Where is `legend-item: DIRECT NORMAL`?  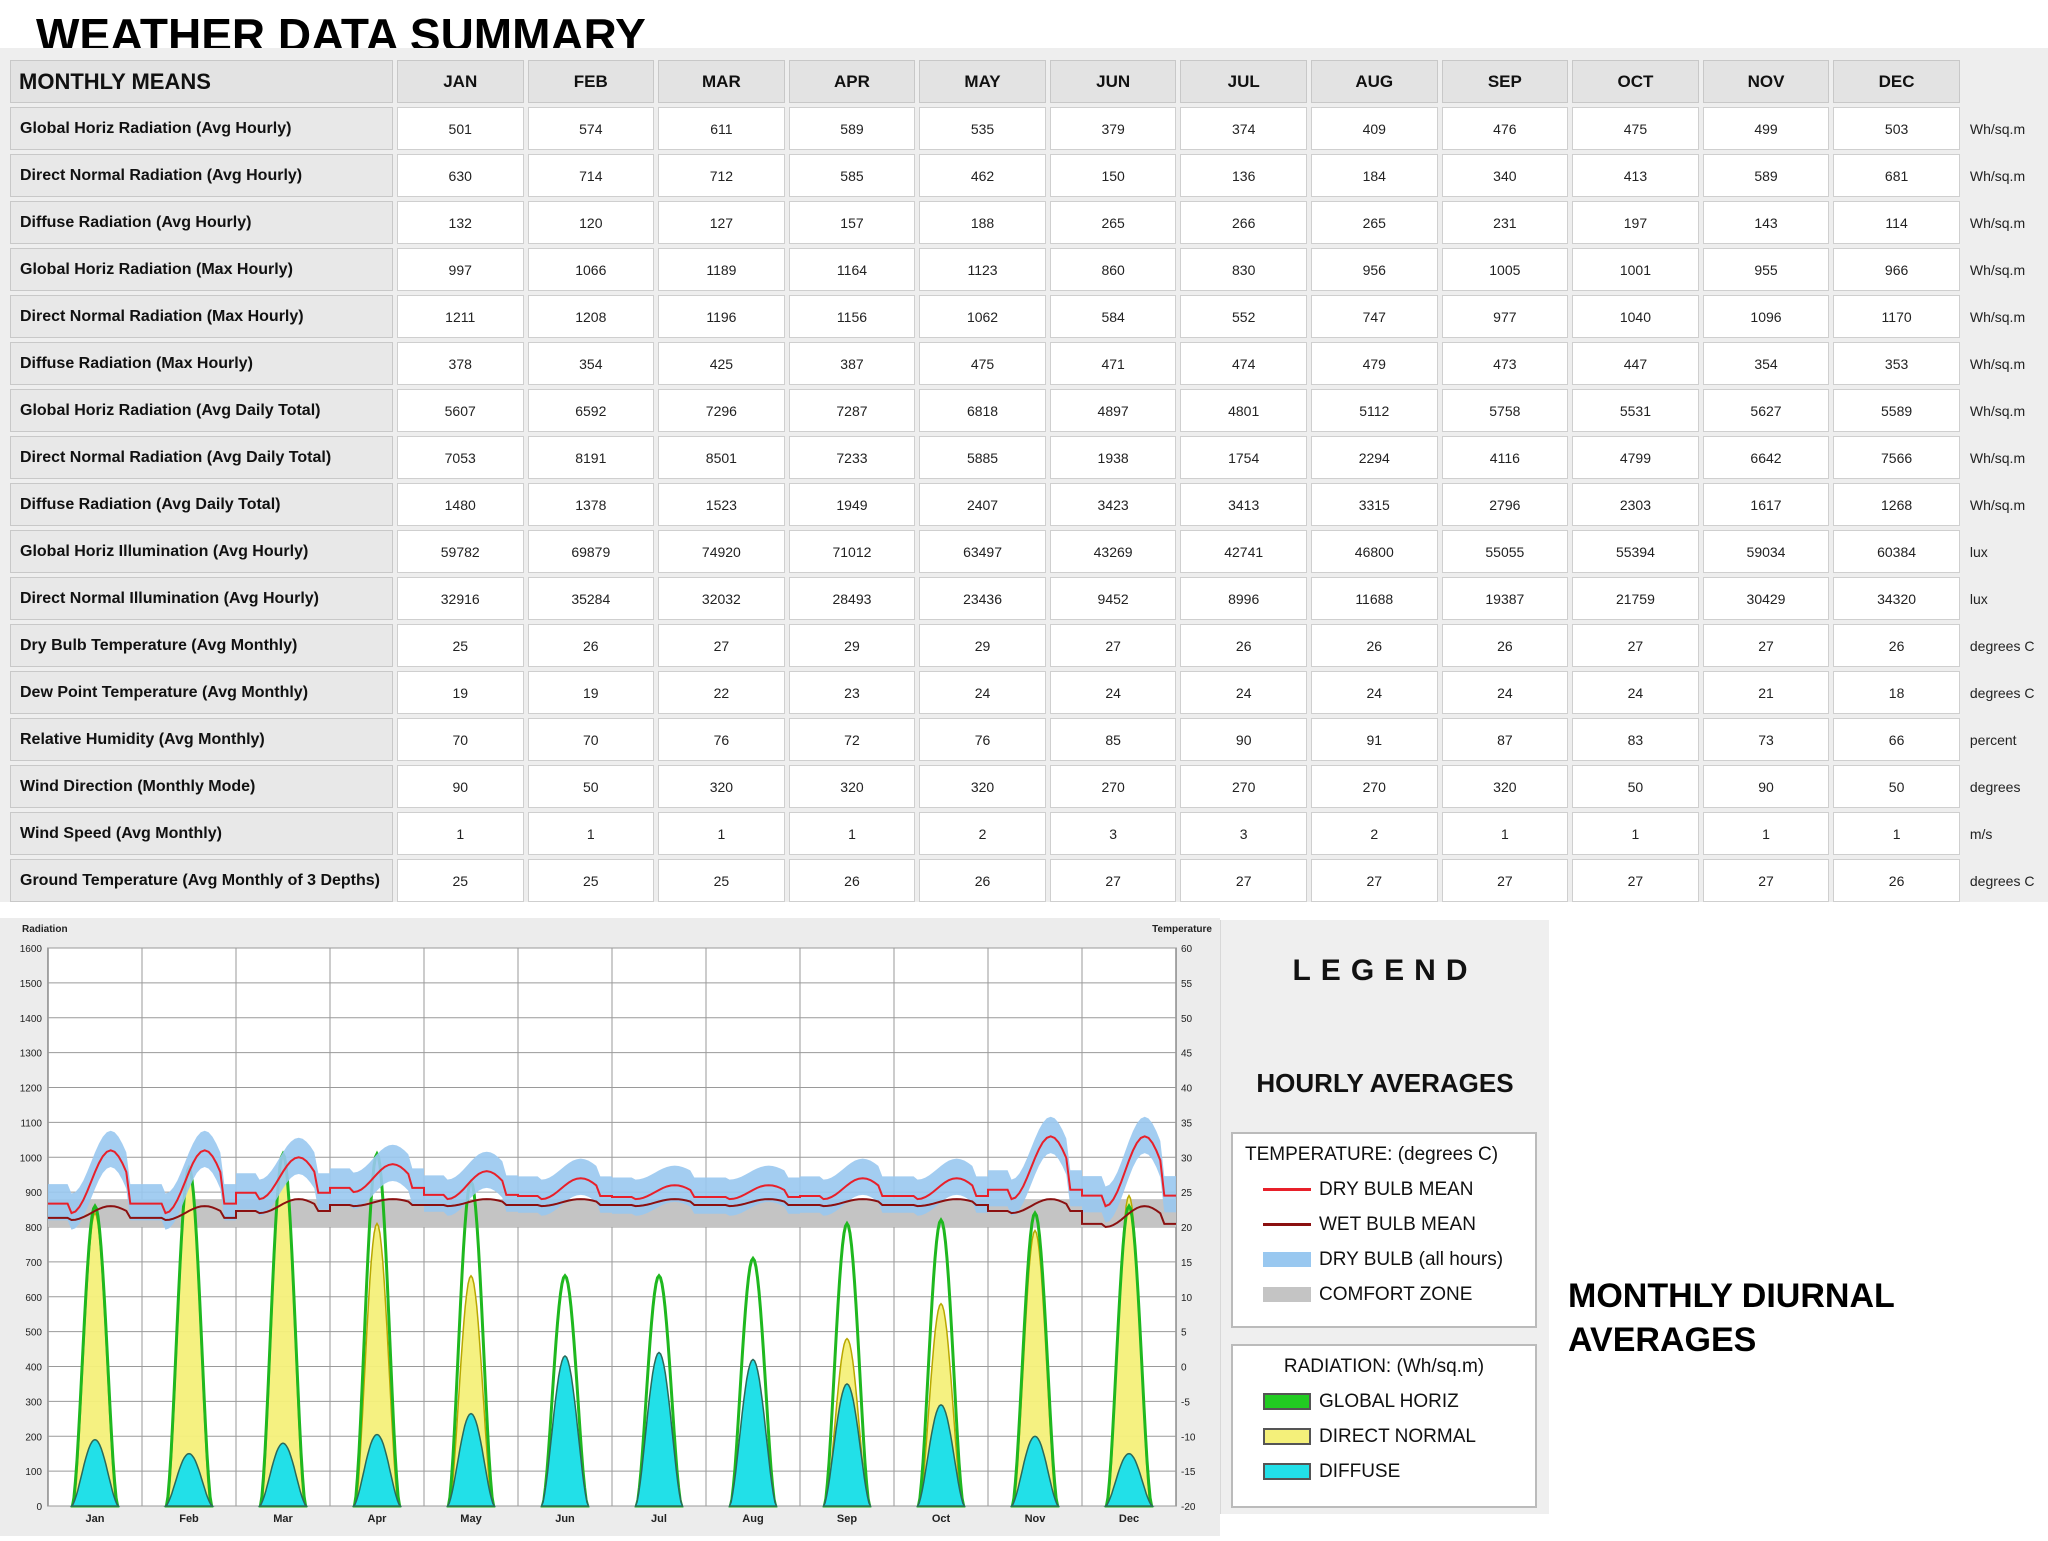 legend-item: DIRECT NORMAL is located at coordinates (1384, 1436).